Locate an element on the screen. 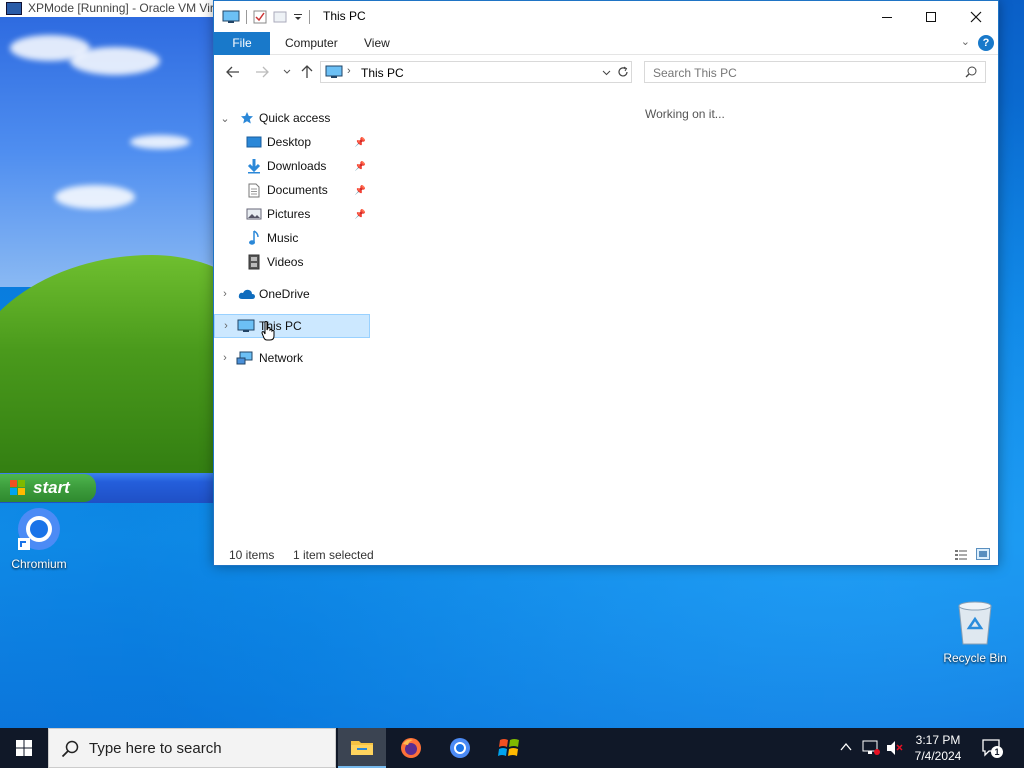  maximize-icon is located at coordinates (931, 16).